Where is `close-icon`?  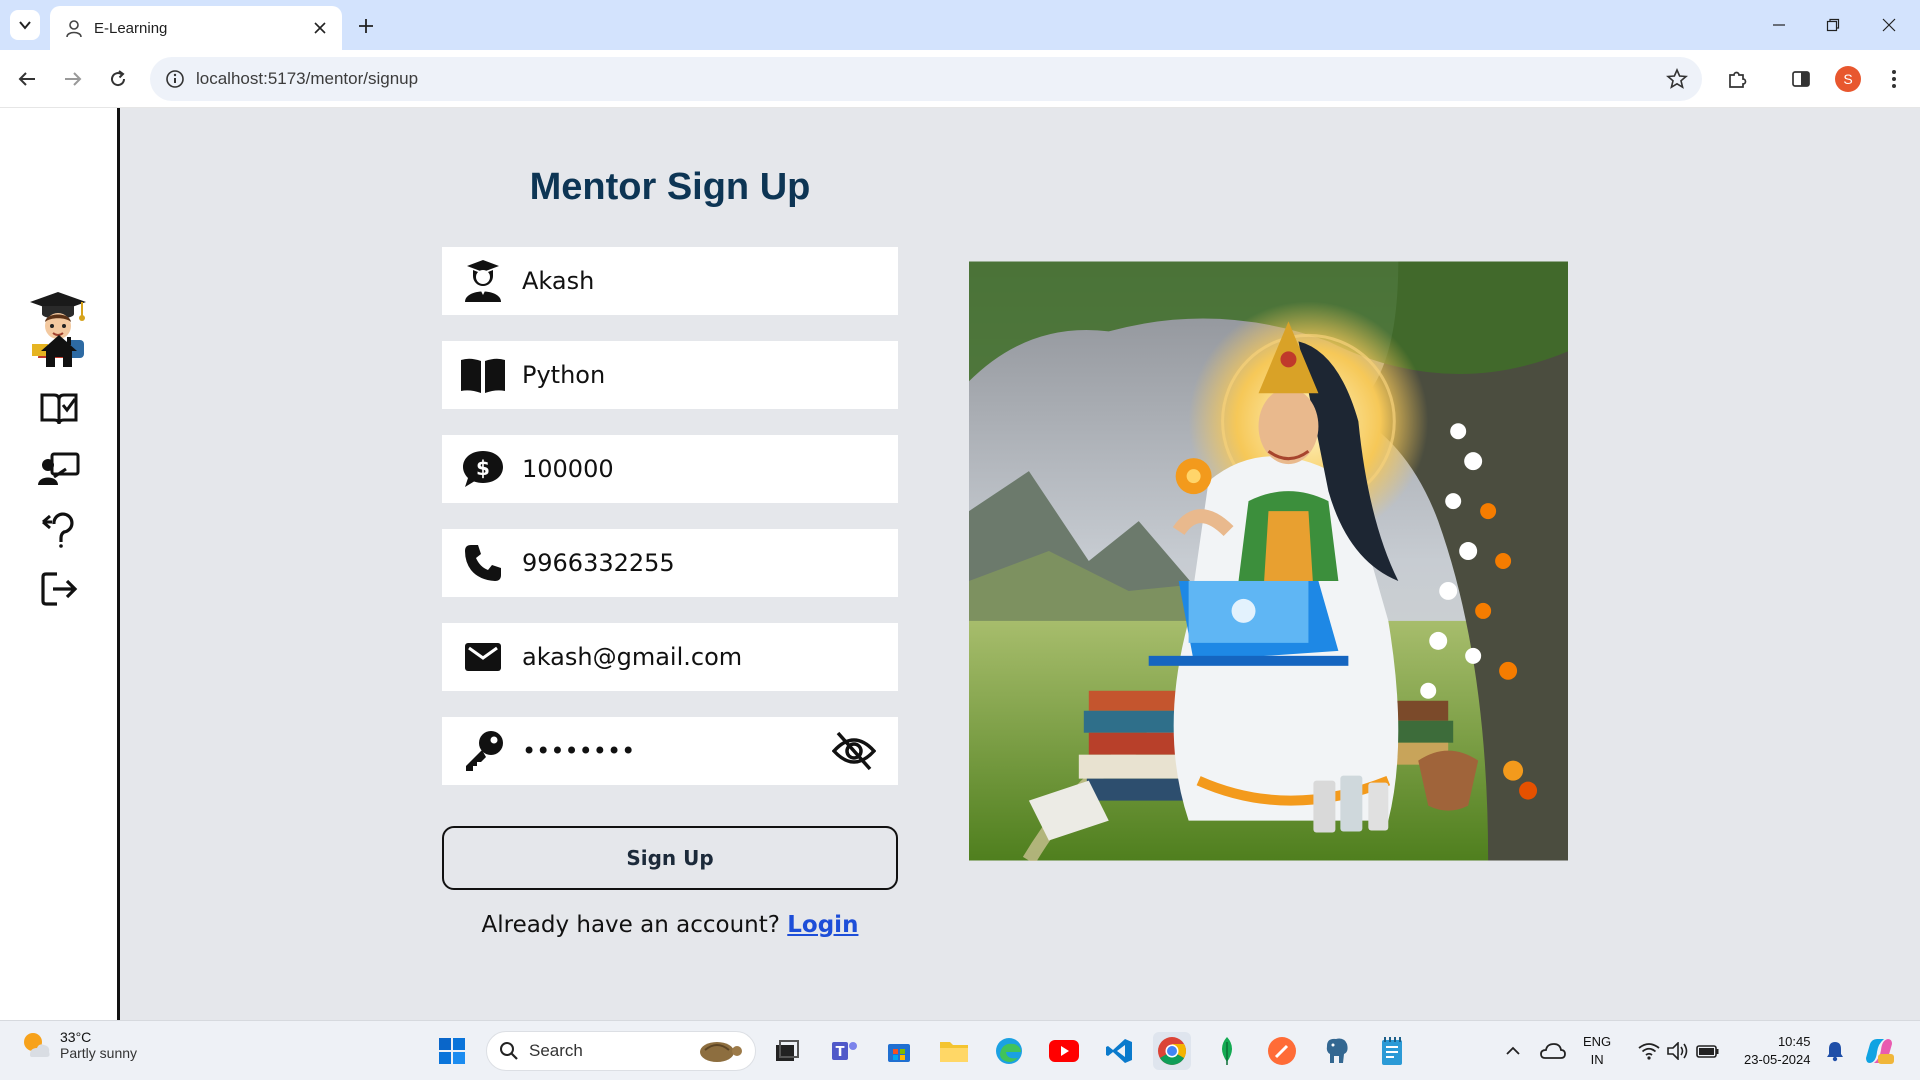
close-icon is located at coordinates (1889, 25).